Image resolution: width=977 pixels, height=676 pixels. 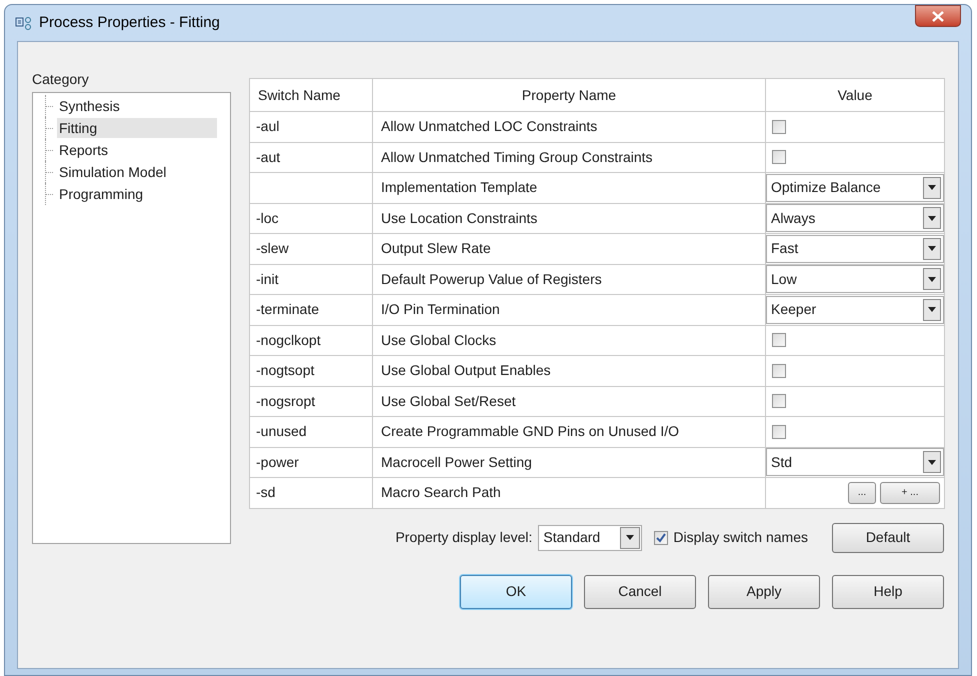 What do you see at coordinates (137, 106) in the screenshot?
I see `tree-item: Synthesis` at bounding box center [137, 106].